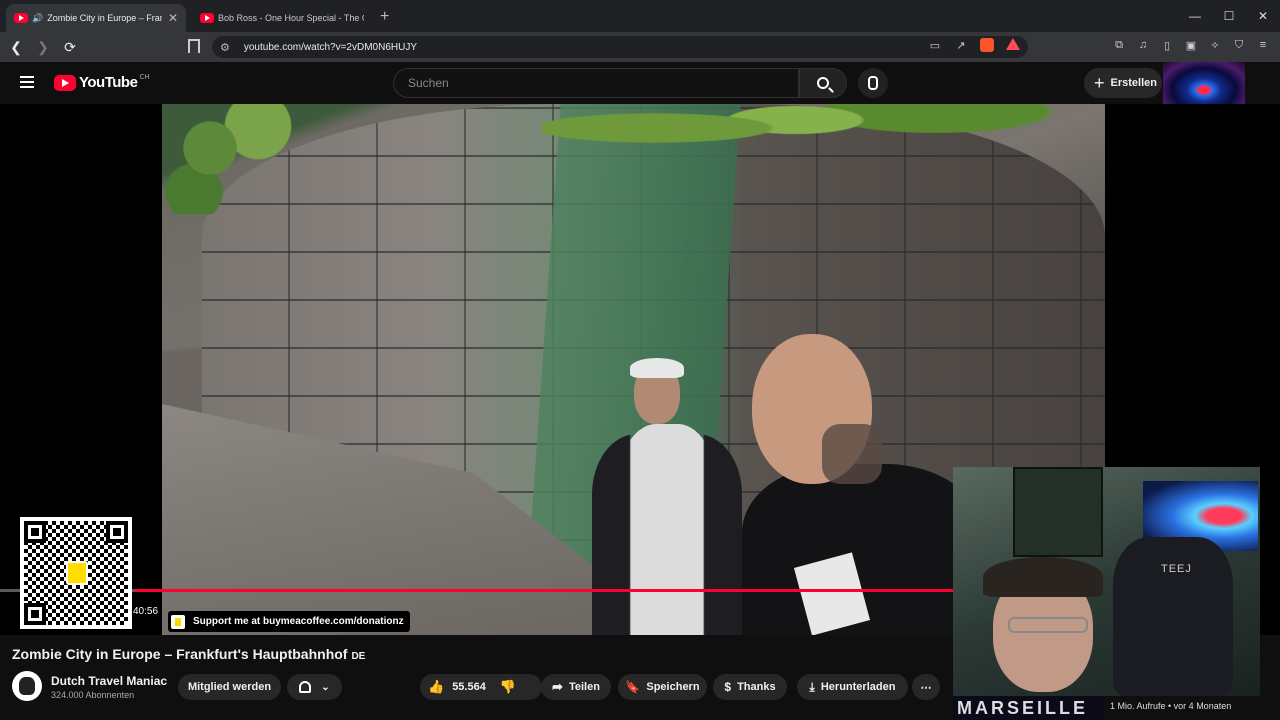  What do you see at coordinates (1119, 45) in the screenshot?
I see `extension-icon: ⧉` at bounding box center [1119, 45].